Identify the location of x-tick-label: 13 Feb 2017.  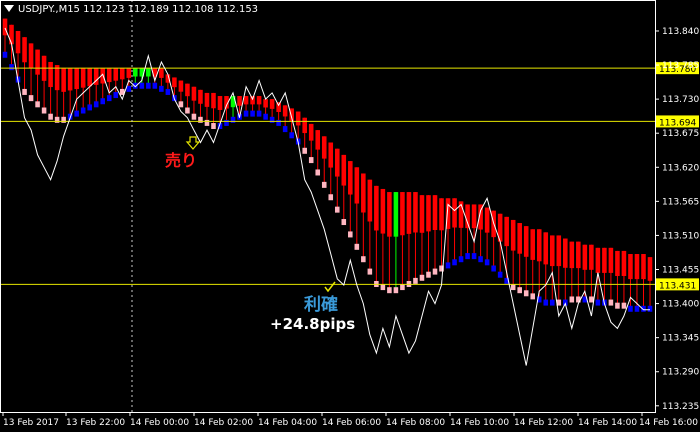
(31, 423).